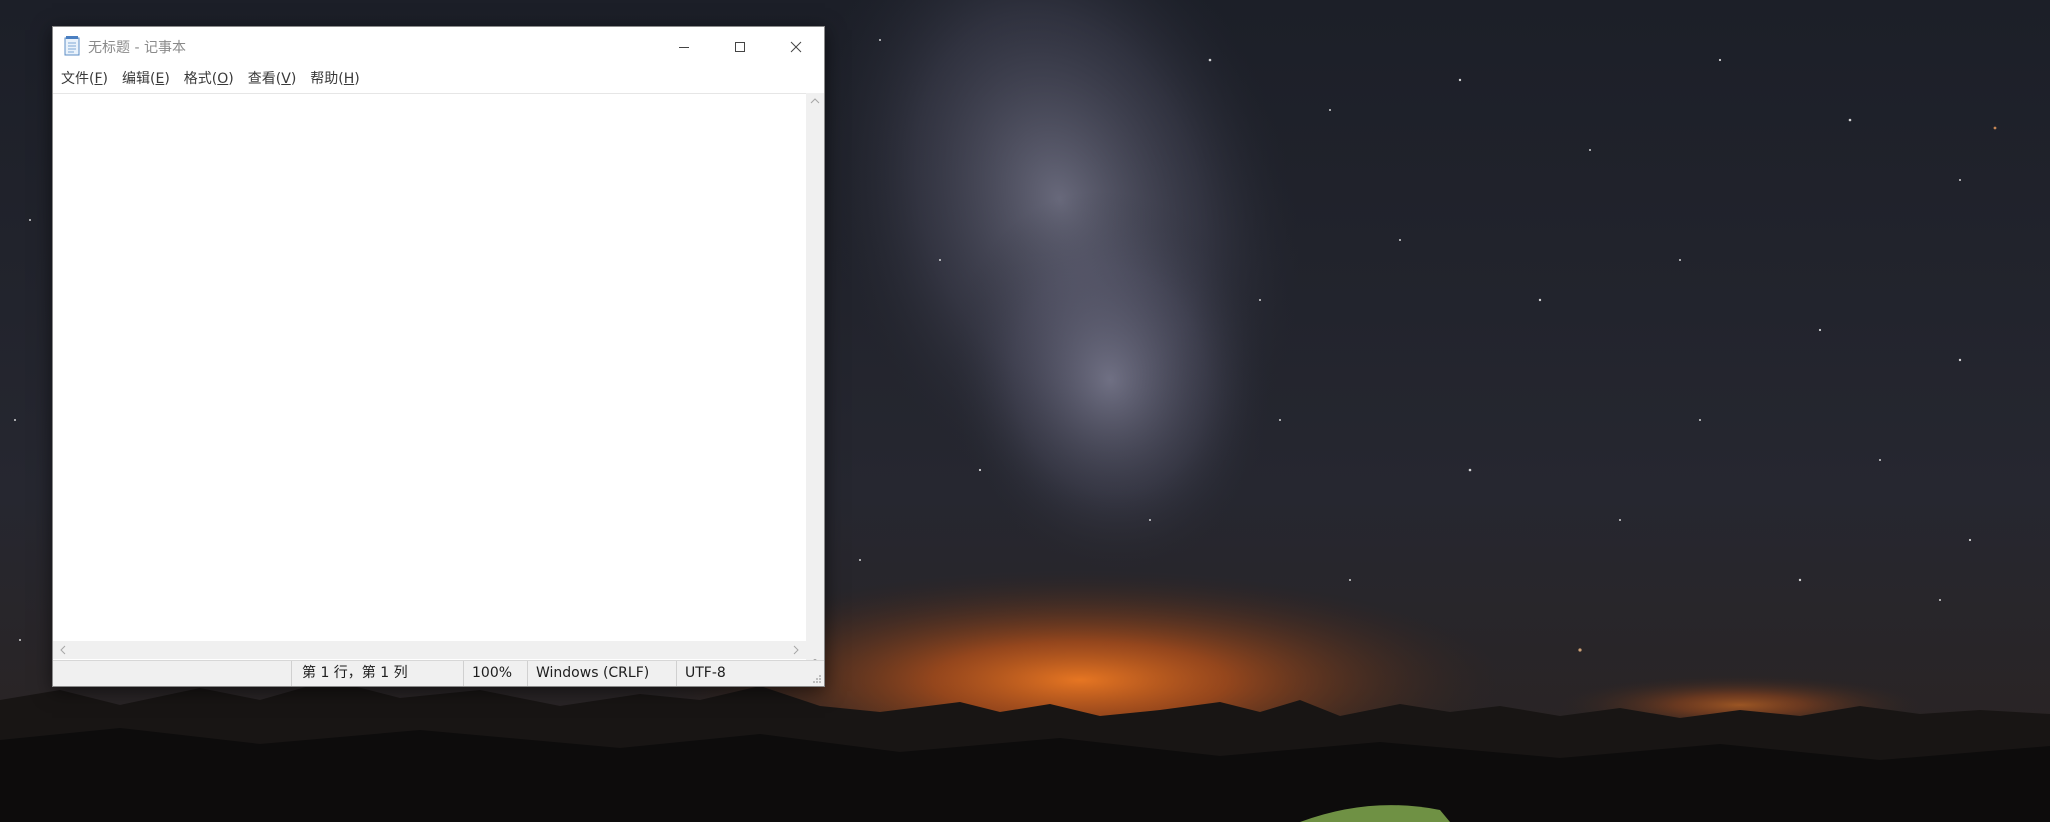 This screenshot has height=822, width=2050. Describe the element at coordinates (324, 79) in the screenshot. I see `menu-help-label: 帮助` at that location.